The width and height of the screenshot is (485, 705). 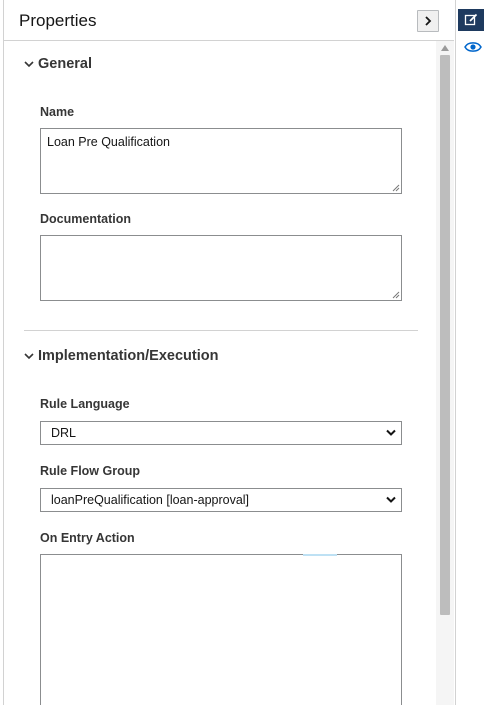 What do you see at coordinates (108, 142) in the screenshot?
I see `name-value: Loan Pre Qualification` at bounding box center [108, 142].